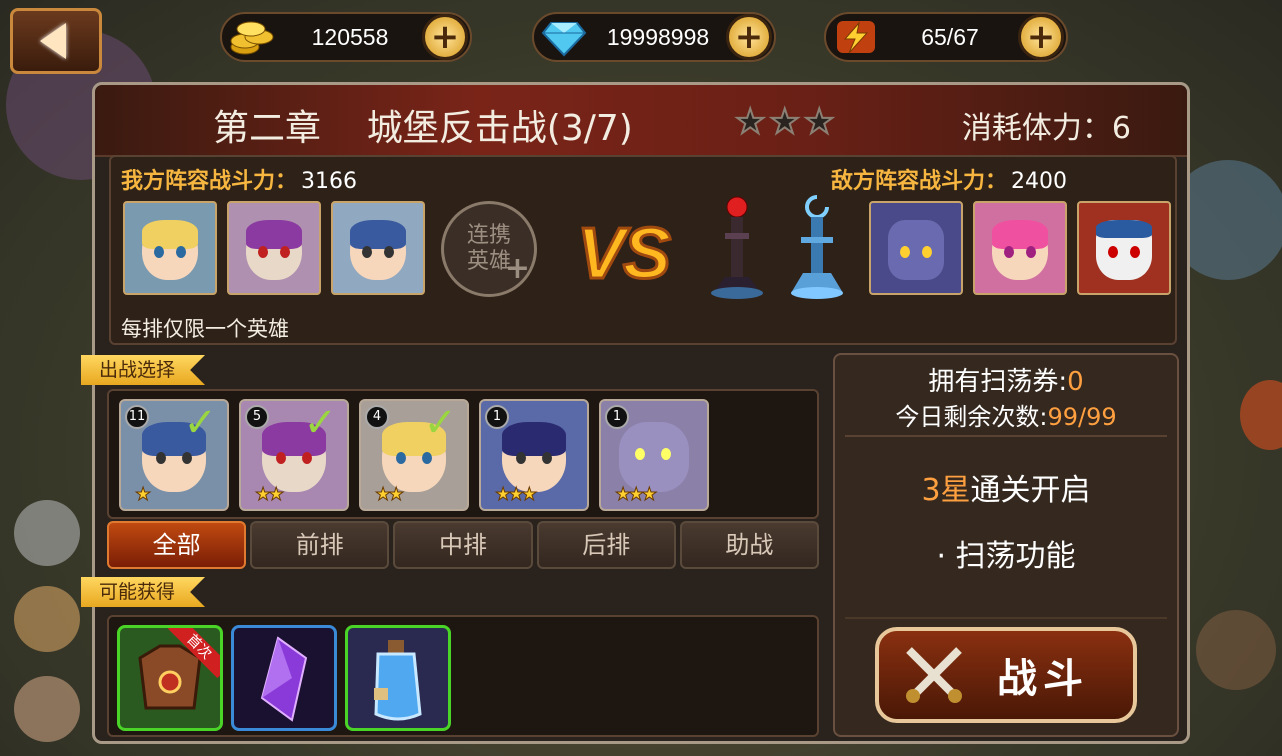  I want to click on linked-hero-locked-slot: 连携英雄 +, so click(489, 249).